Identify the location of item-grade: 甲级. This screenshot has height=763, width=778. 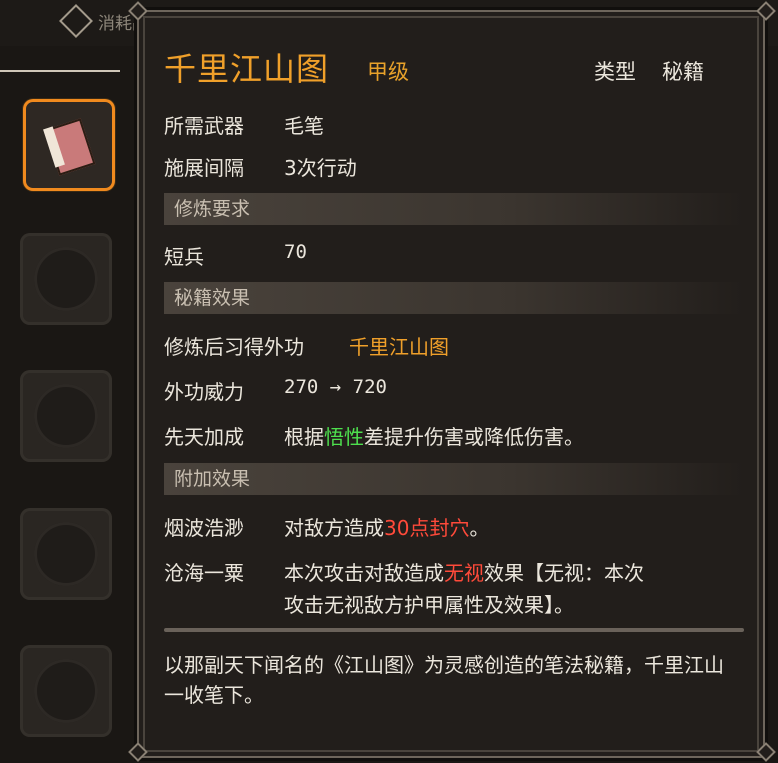
(388, 72).